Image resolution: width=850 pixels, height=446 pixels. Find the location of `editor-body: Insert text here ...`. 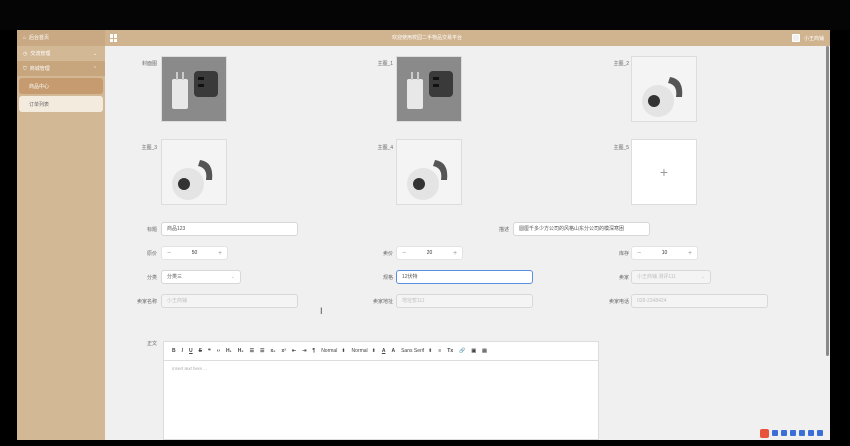

editor-body: Insert text here ... is located at coordinates (381, 368).